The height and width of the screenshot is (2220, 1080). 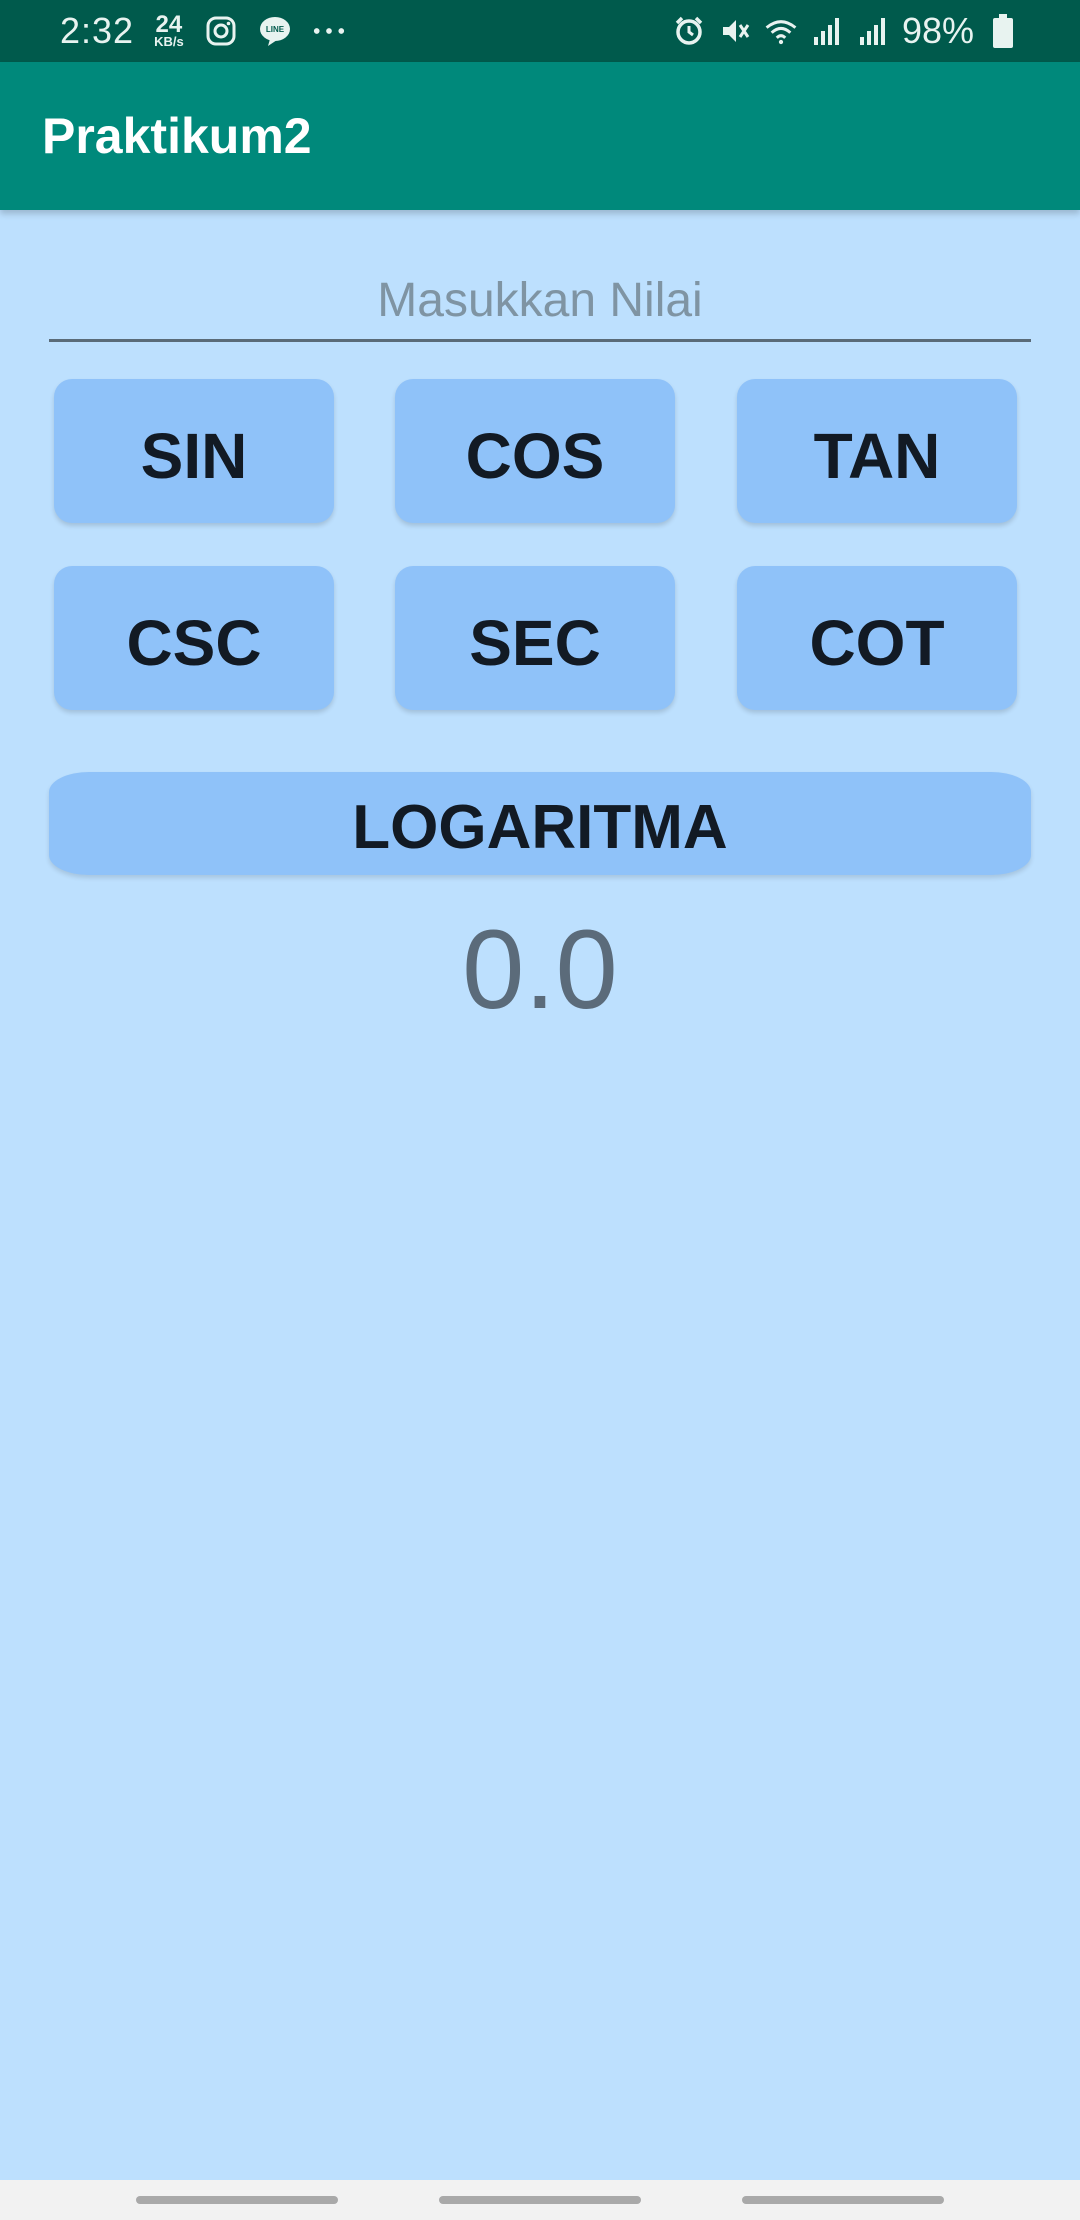 What do you see at coordinates (169, 25) in the screenshot?
I see `speed-value: 24` at bounding box center [169, 25].